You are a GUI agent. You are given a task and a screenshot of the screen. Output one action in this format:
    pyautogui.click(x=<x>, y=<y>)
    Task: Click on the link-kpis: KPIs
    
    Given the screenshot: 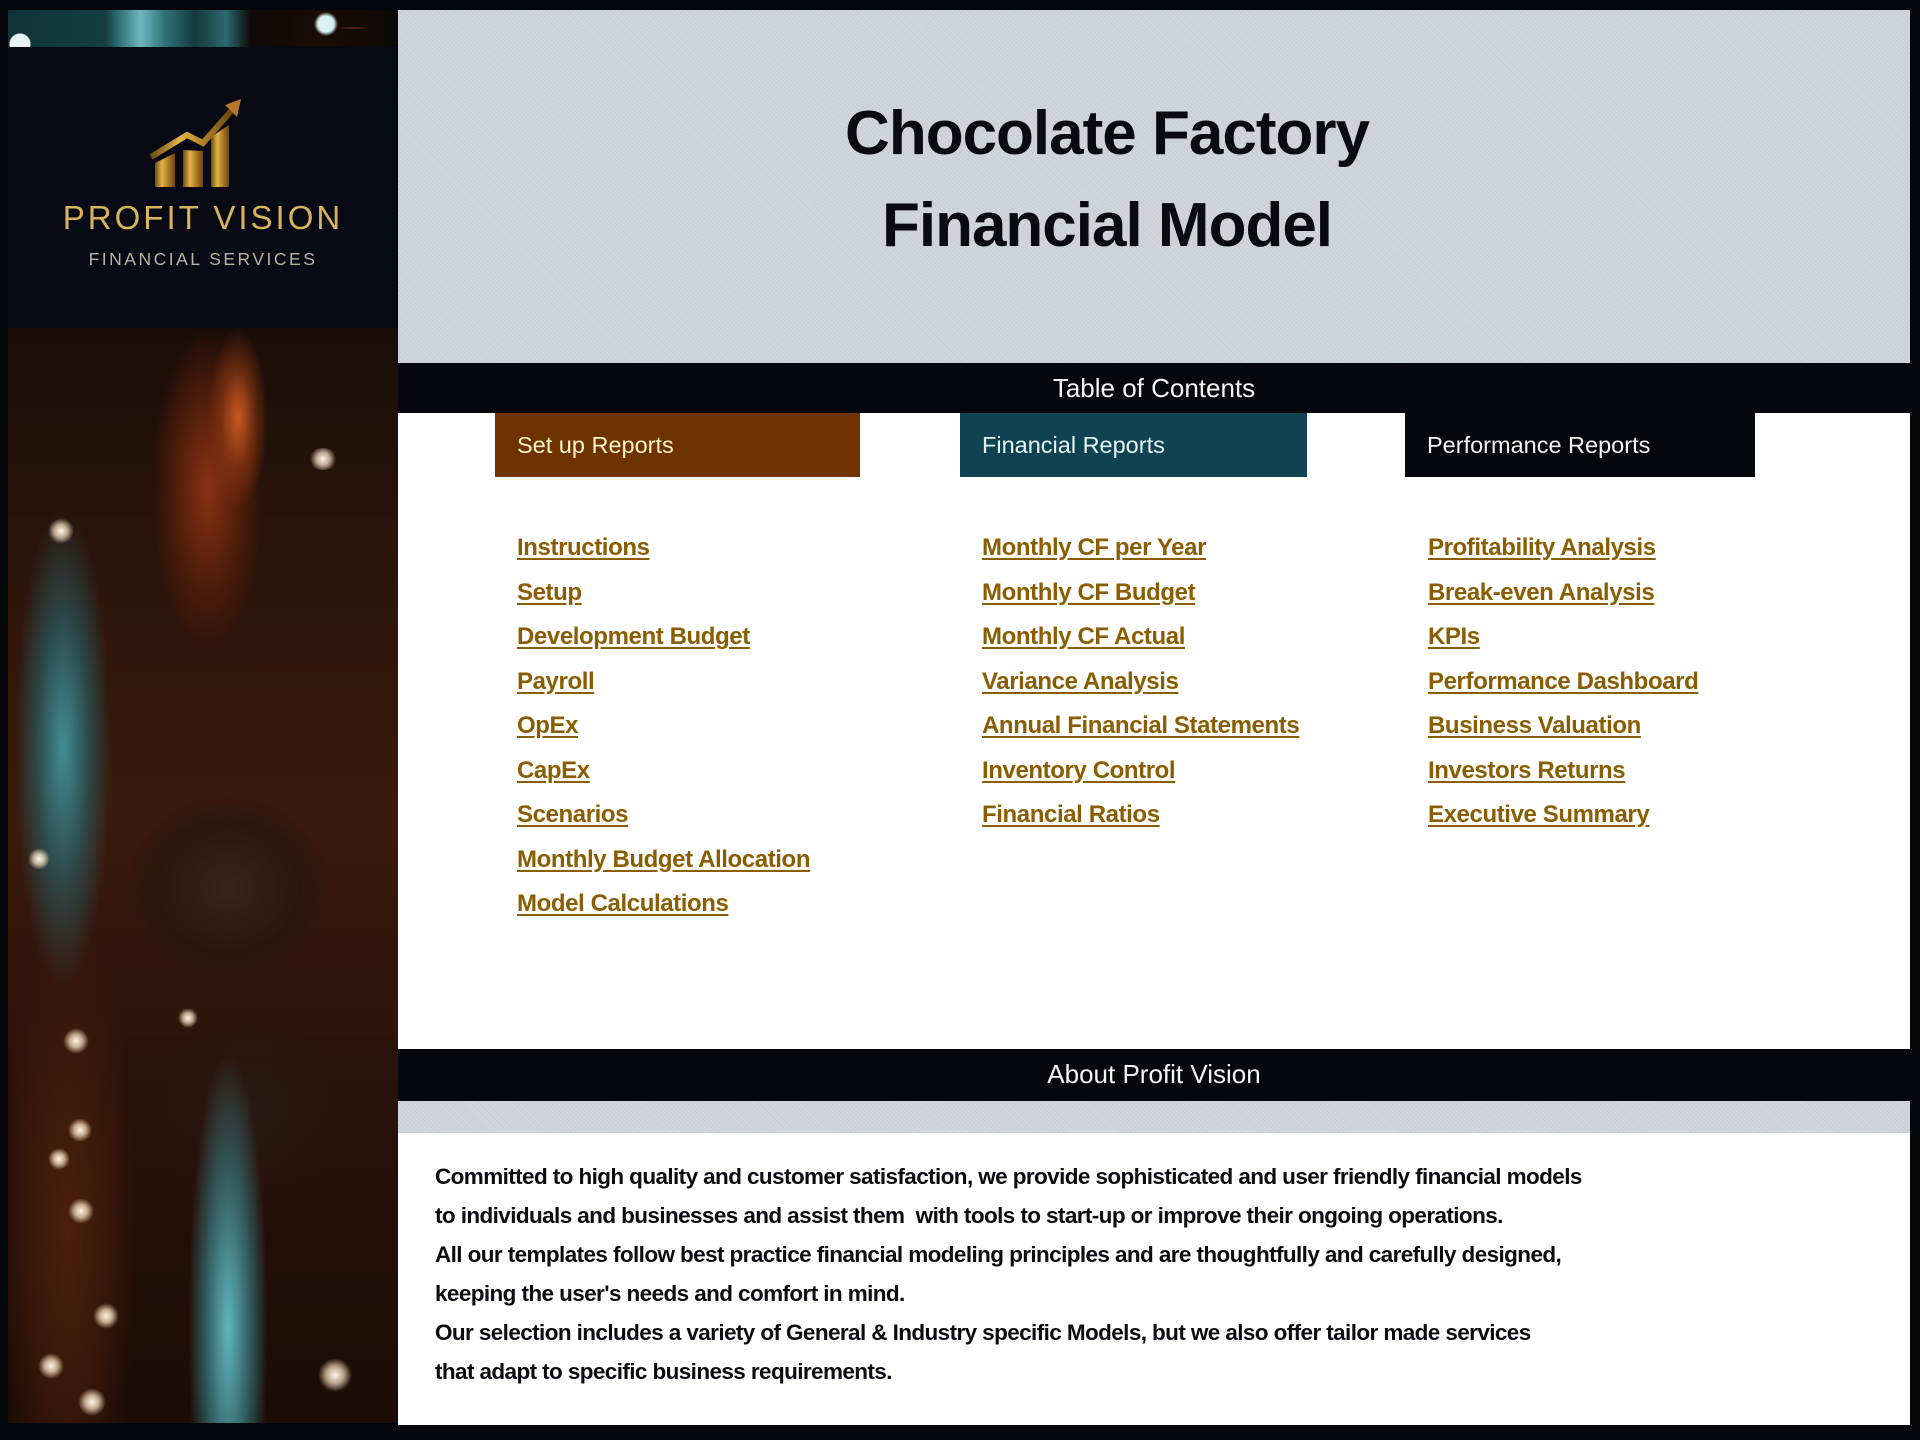 What is the action you would take?
    pyautogui.click(x=1563, y=639)
    